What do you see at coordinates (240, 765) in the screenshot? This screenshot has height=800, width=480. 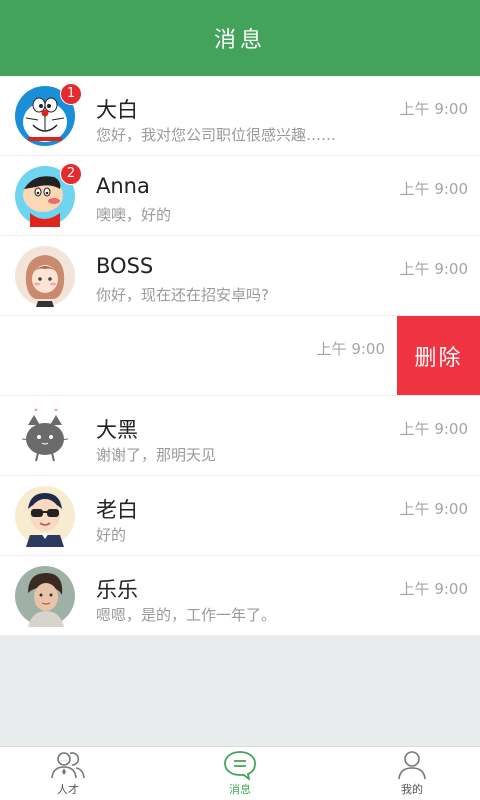 I see `chat-bubble-icon` at bounding box center [240, 765].